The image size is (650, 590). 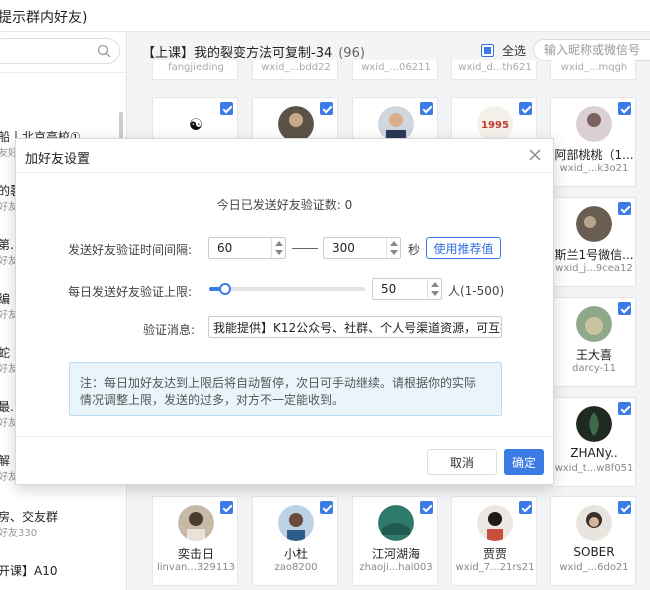 What do you see at coordinates (463, 248) in the screenshot?
I see `use-recommended-button: 使用推荐值` at bounding box center [463, 248].